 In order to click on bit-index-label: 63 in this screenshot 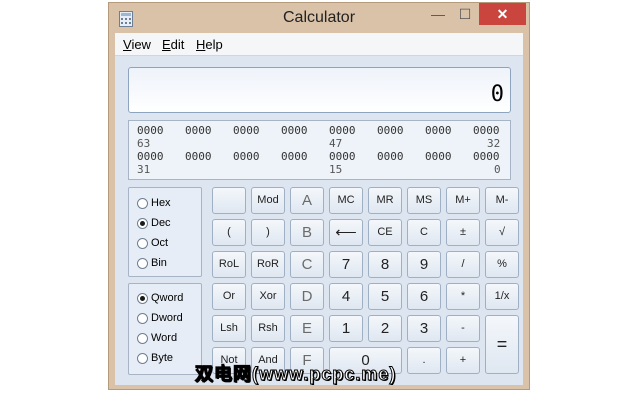, I will do `click(144, 143)`.